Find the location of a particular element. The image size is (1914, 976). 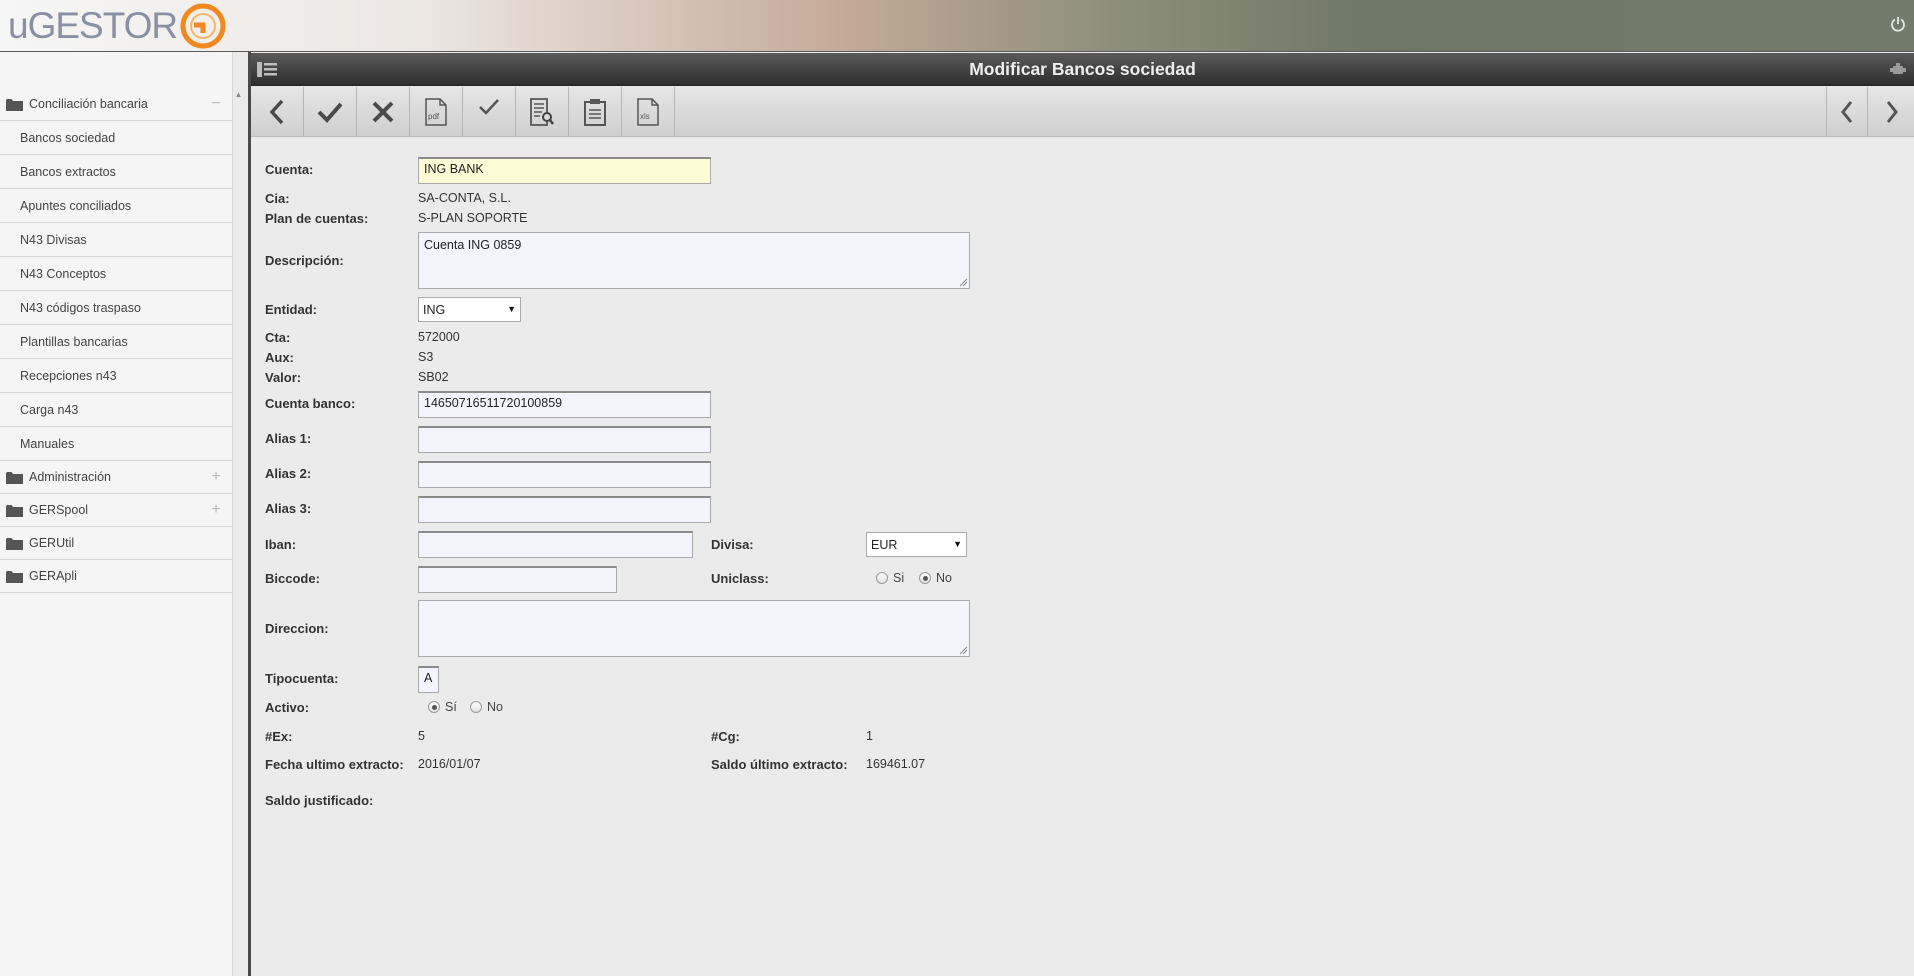

descripcion-label: Descripción: is located at coordinates (304, 260).